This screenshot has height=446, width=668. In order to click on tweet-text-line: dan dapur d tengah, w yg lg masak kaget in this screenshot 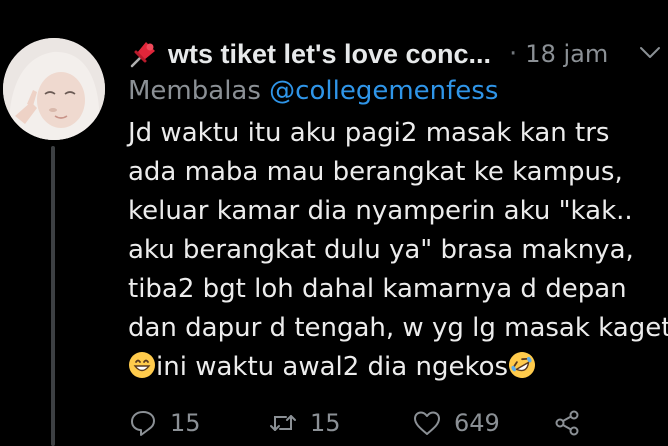, I will do `click(398, 328)`.